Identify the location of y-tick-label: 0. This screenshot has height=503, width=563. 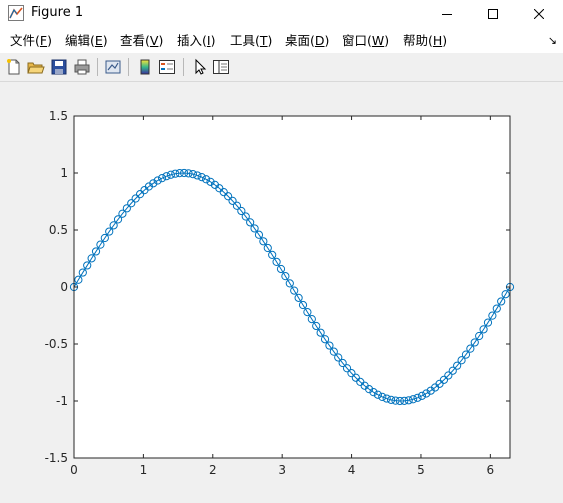
(64, 287).